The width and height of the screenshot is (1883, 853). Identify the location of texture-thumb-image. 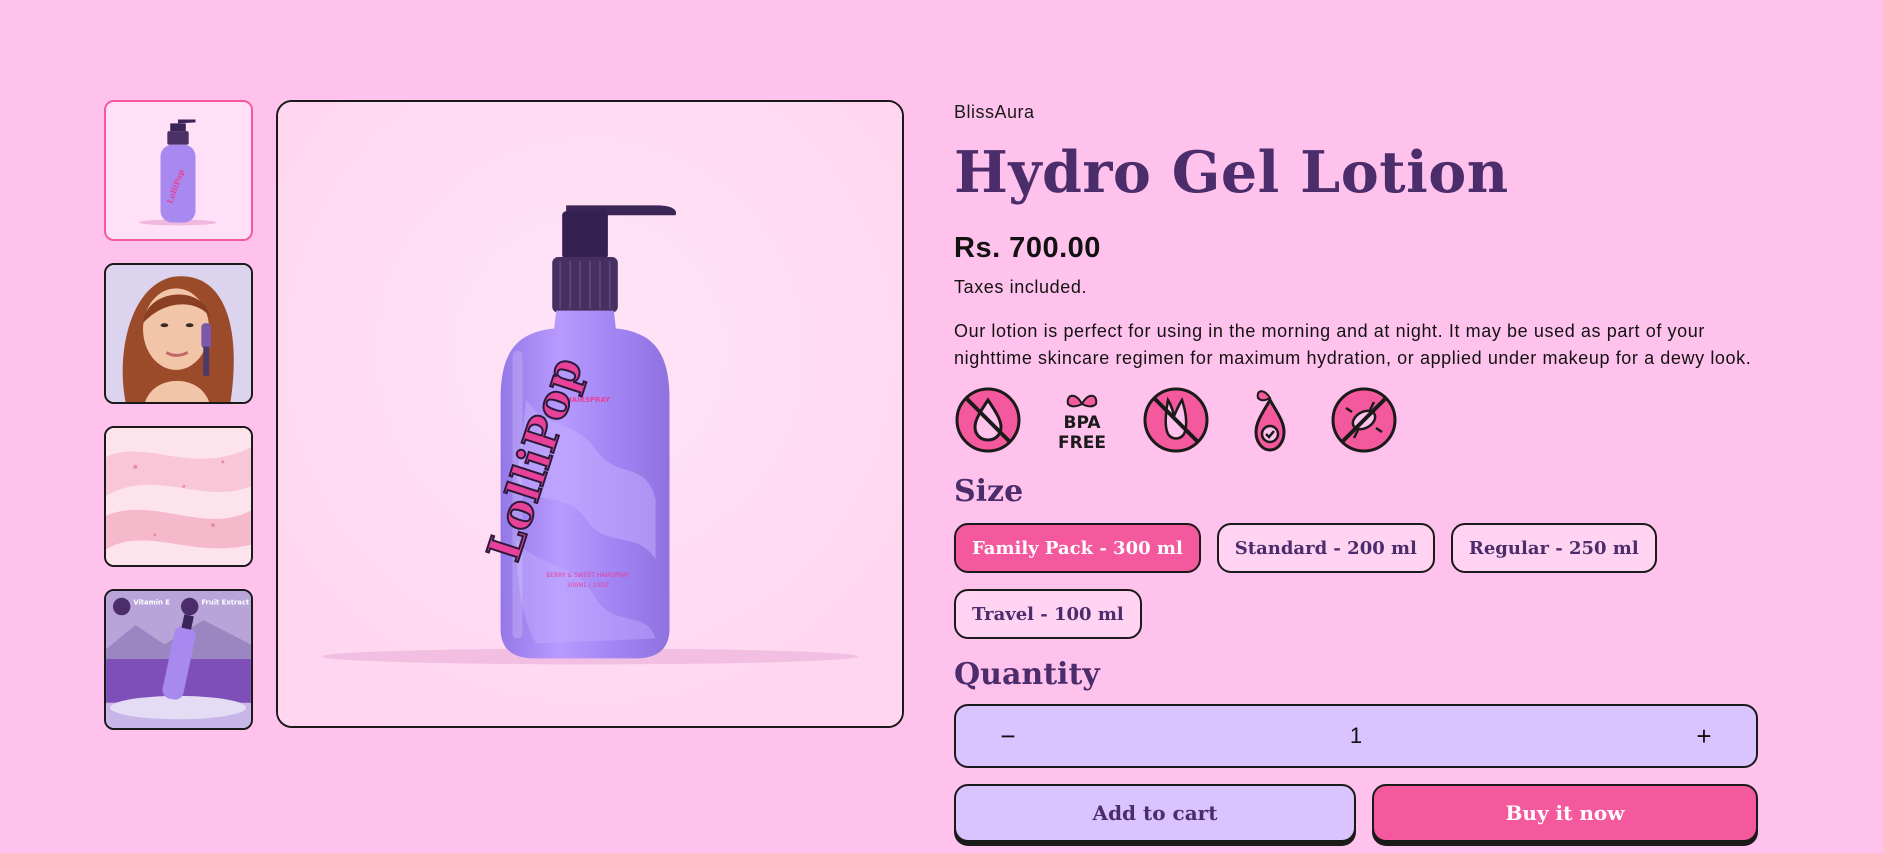
(178, 496).